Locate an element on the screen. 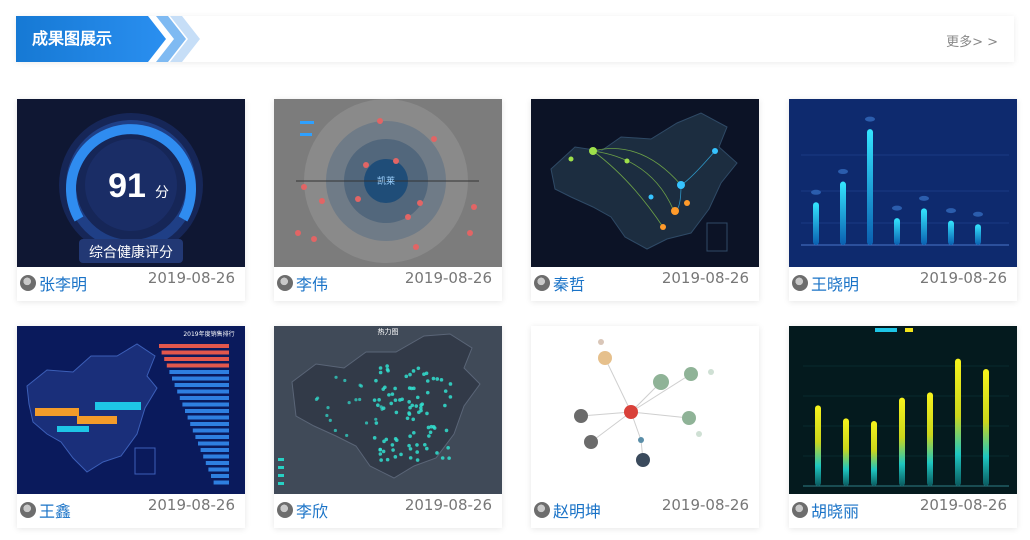 Image resolution: width=1030 pixels, height=540 pixels. gallery-card: 胡晓丽 2019-08-26 is located at coordinates (903, 427).